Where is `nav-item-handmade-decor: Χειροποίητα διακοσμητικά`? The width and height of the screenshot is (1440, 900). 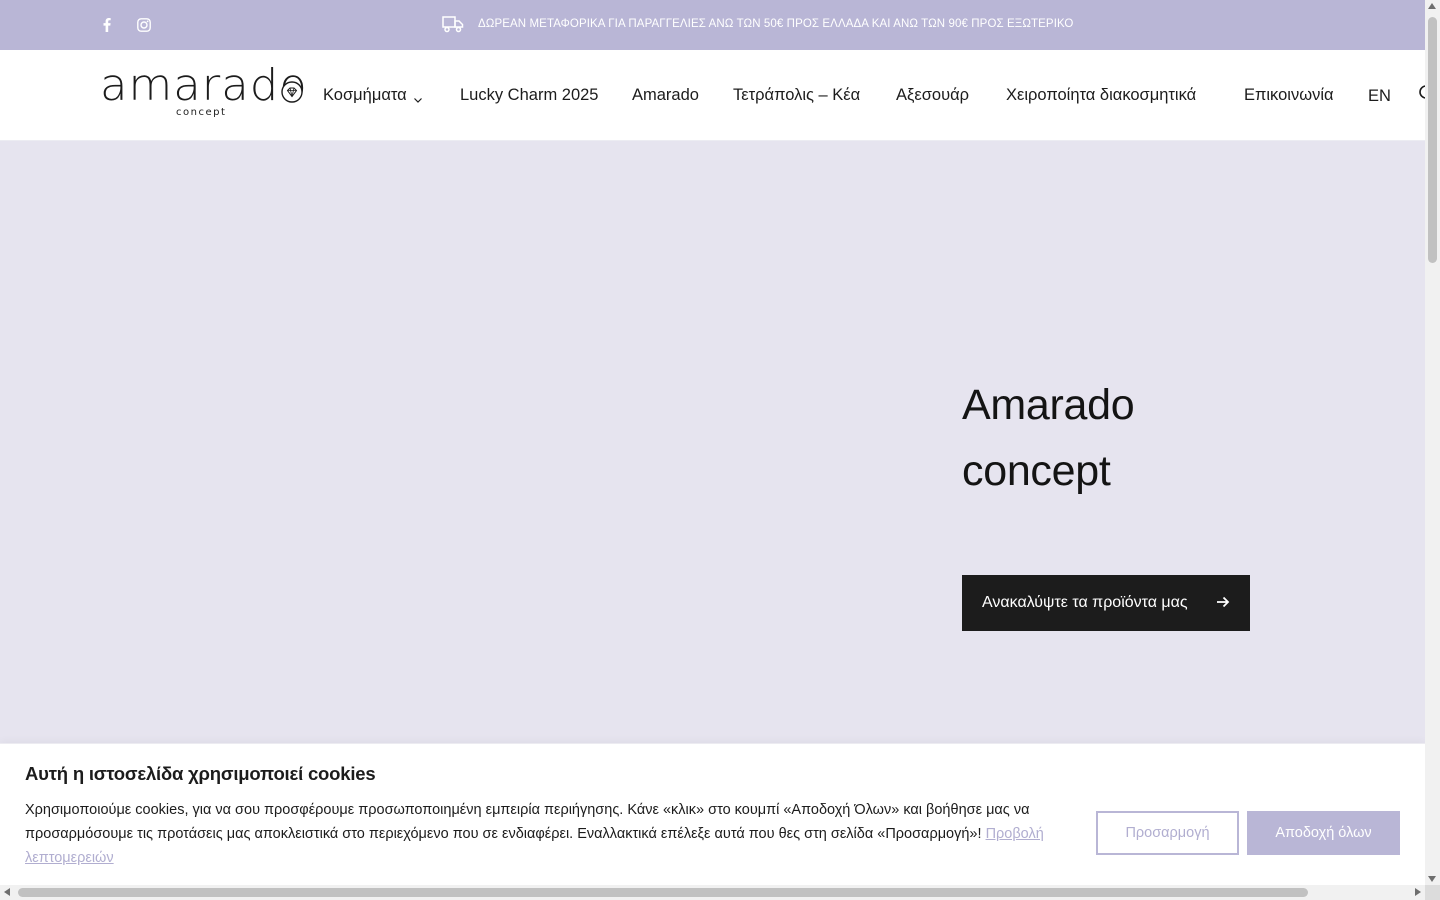
nav-item-handmade-decor: Χειροποίητα διακοσμητικά is located at coordinates (1101, 95).